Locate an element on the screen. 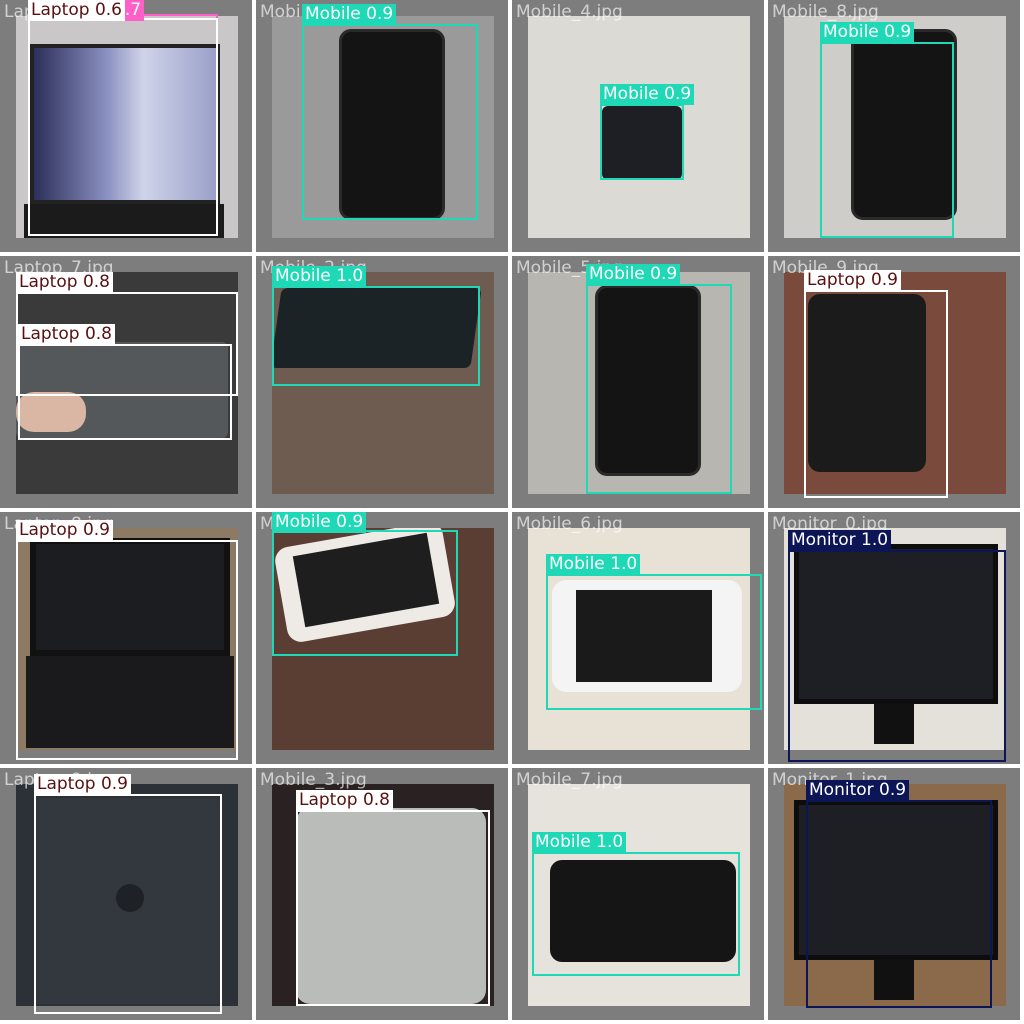 This screenshot has height=1024, width=1024. tile: Mobile_6.jpg Mobile 1.0 is located at coordinates (638, 638).